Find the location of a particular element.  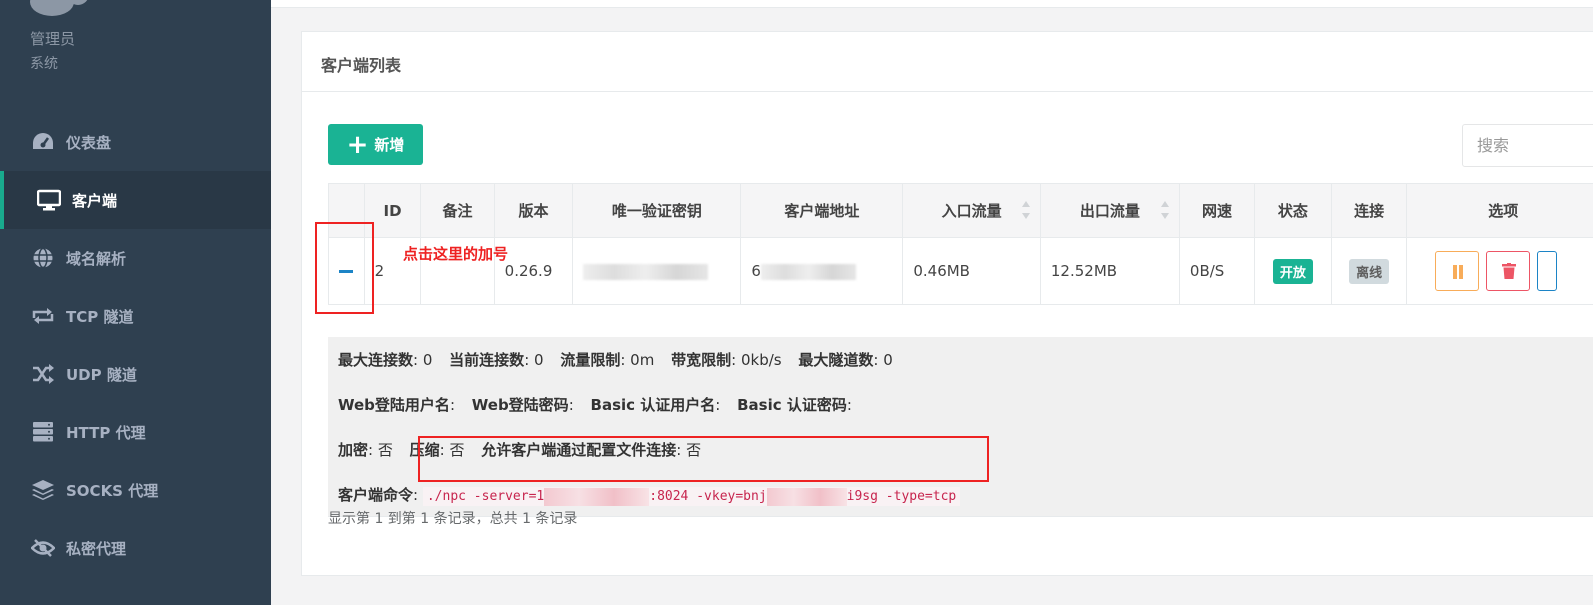

cell-vkey is located at coordinates (657, 271).